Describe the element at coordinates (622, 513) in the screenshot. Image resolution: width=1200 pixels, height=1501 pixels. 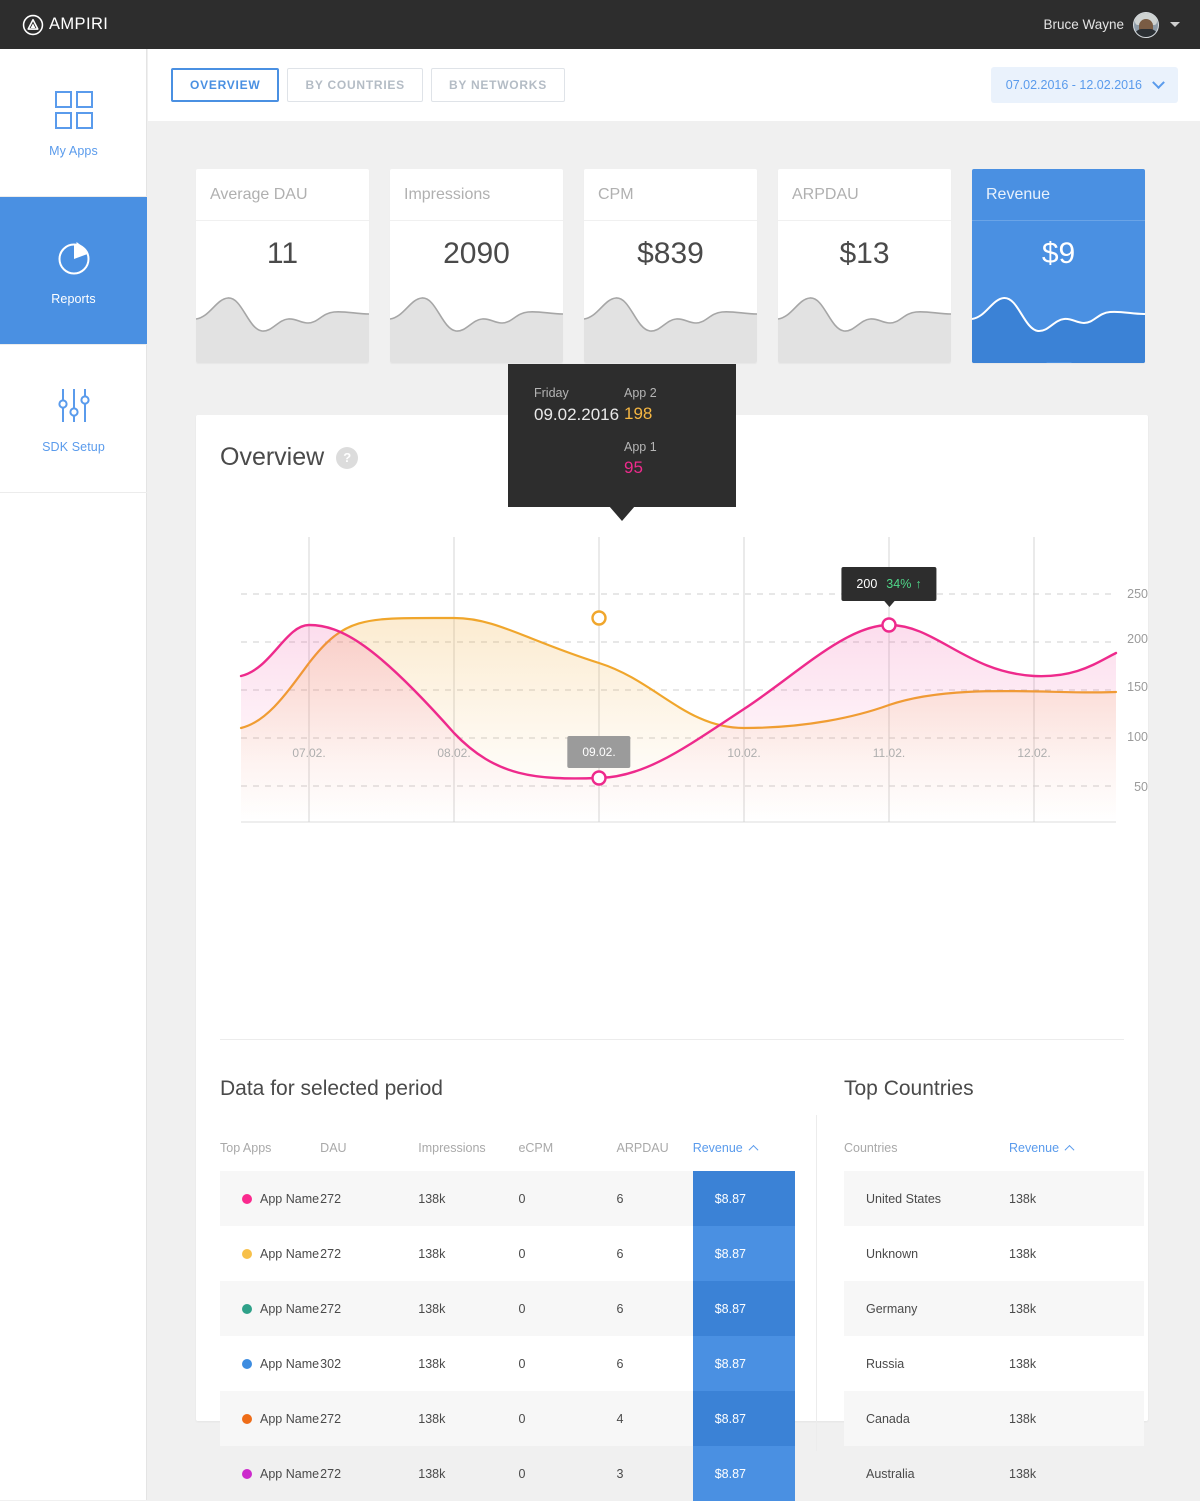
I see `tooltip-arrow` at that location.